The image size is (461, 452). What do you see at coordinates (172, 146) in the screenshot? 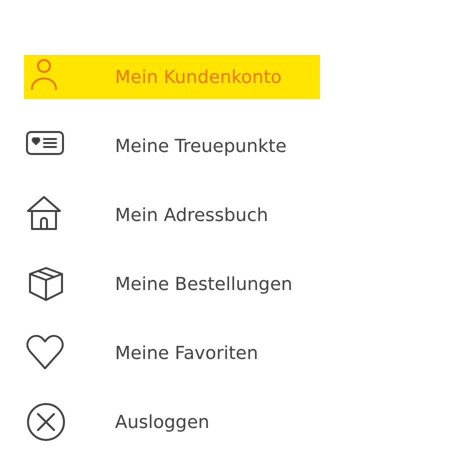
I see `menu-item: Meine Treuepunkte` at bounding box center [172, 146].